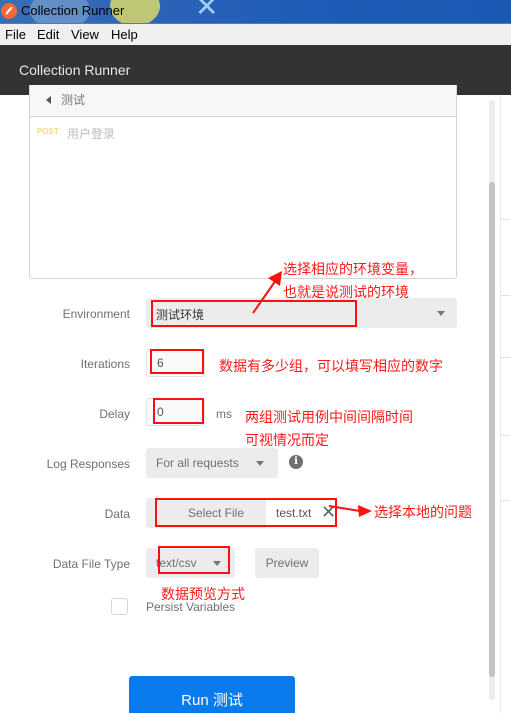 This screenshot has width=511, height=713. What do you see at coordinates (73, 10) in the screenshot?
I see `window-title: Collection Runner` at bounding box center [73, 10].